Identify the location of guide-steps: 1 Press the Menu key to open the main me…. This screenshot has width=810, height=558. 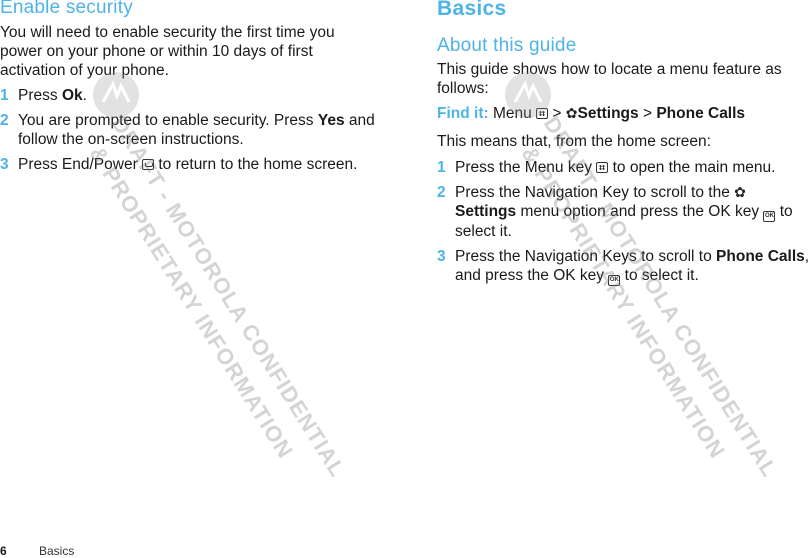
(623, 222).